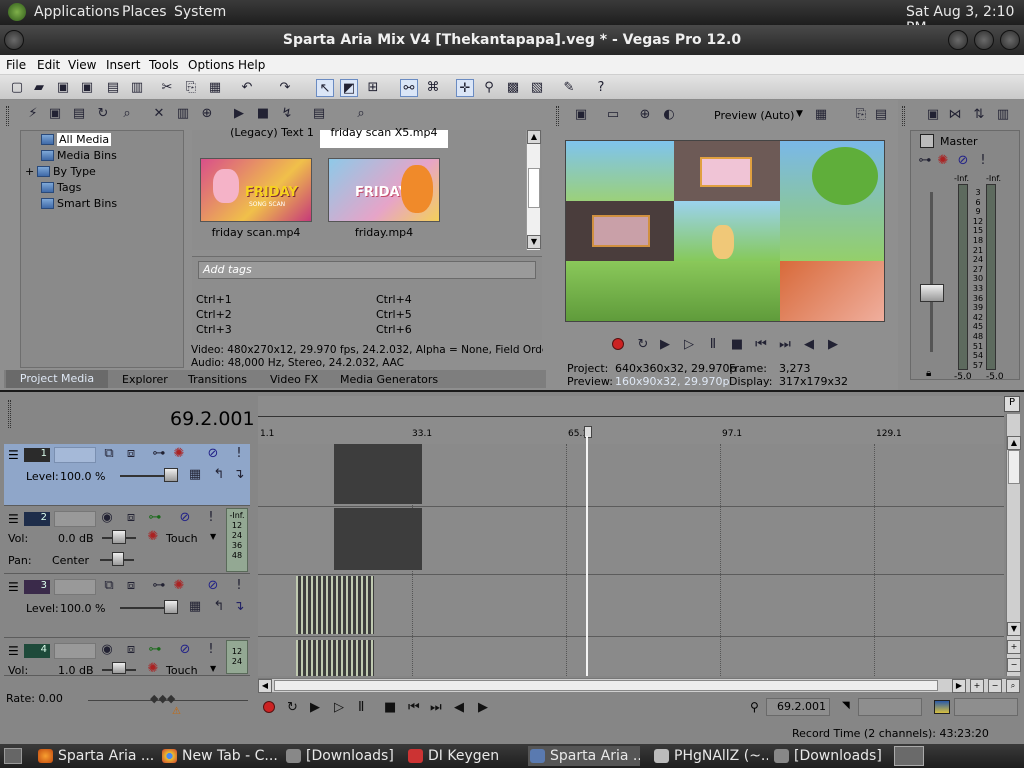 The image size is (1024, 768). Describe the element at coordinates (213, 586) in the screenshot. I see `mute-icon: ⊘` at that location.